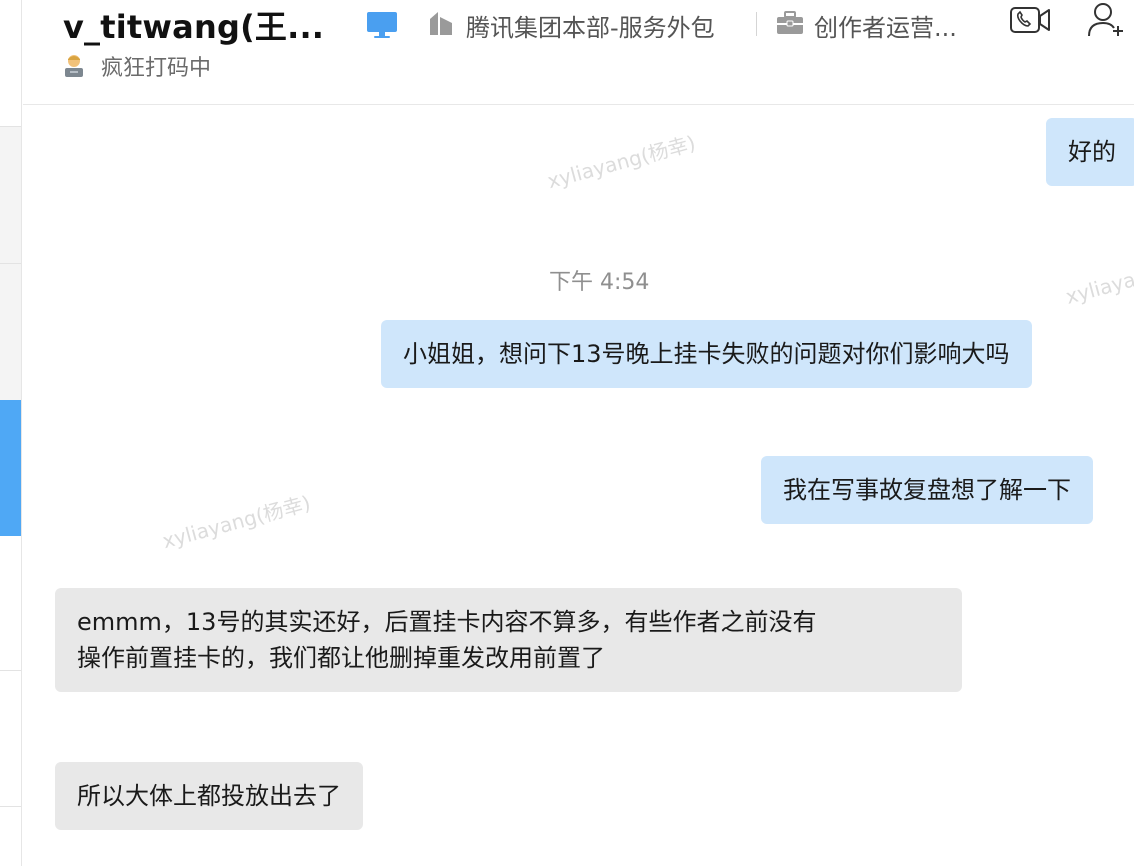 The height and width of the screenshot is (866, 1134). What do you see at coordinates (790, 26) in the screenshot?
I see `briefcase-icon` at bounding box center [790, 26].